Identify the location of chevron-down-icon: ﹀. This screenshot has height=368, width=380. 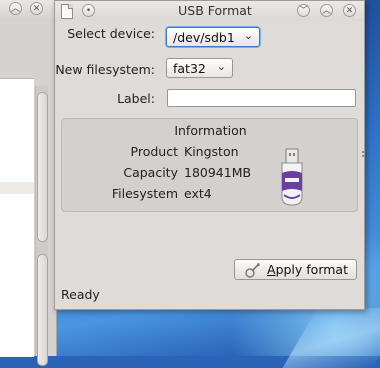
(303, 11).